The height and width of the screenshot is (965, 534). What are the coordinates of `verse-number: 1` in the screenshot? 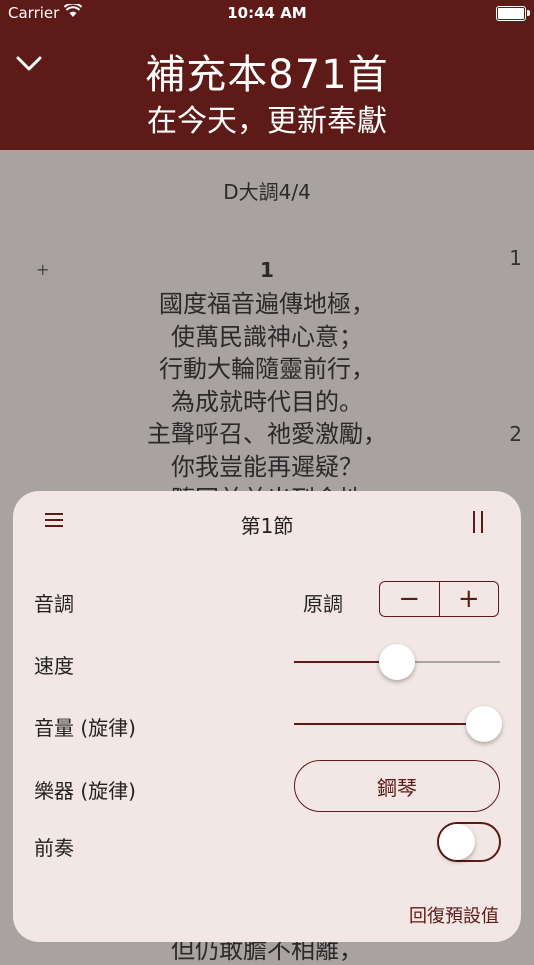 It's located at (267, 270).